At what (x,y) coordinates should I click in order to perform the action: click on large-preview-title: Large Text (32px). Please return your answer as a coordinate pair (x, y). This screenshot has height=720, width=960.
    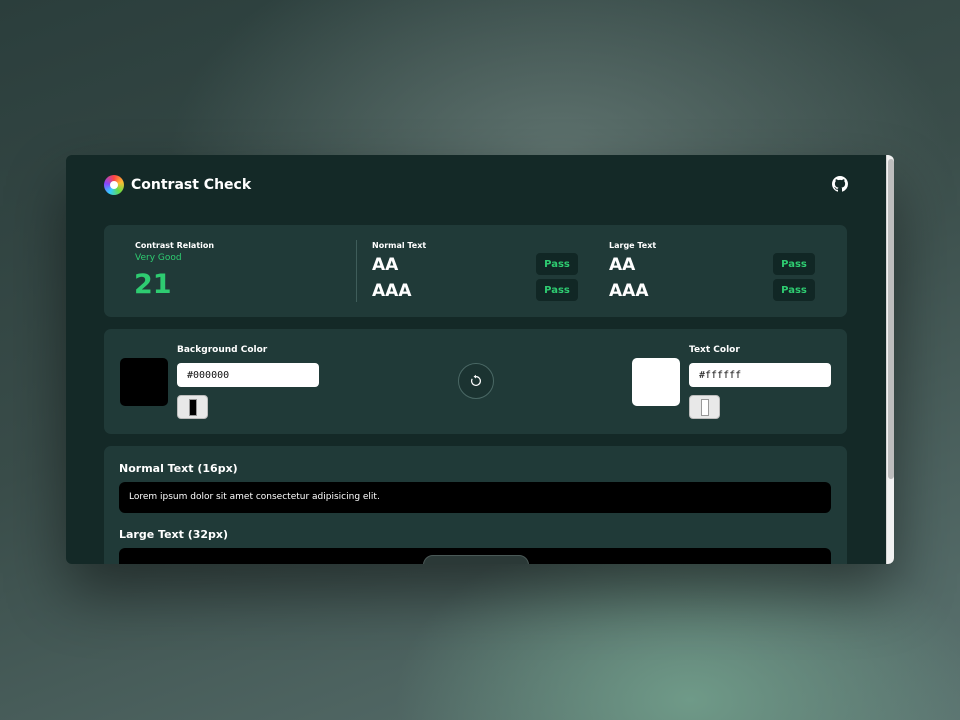
    Looking at the image, I should click on (174, 534).